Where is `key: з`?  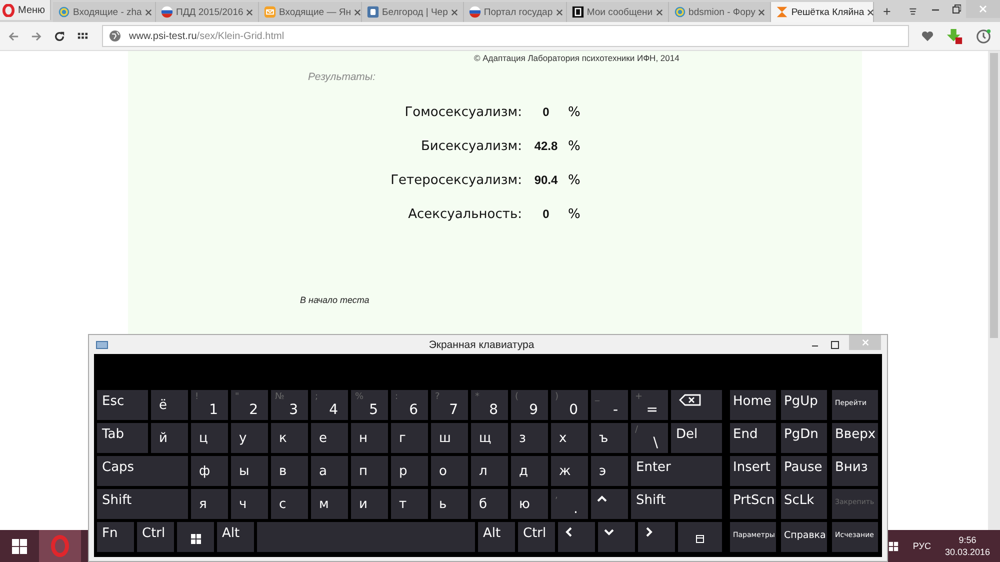 key: з is located at coordinates (529, 438).